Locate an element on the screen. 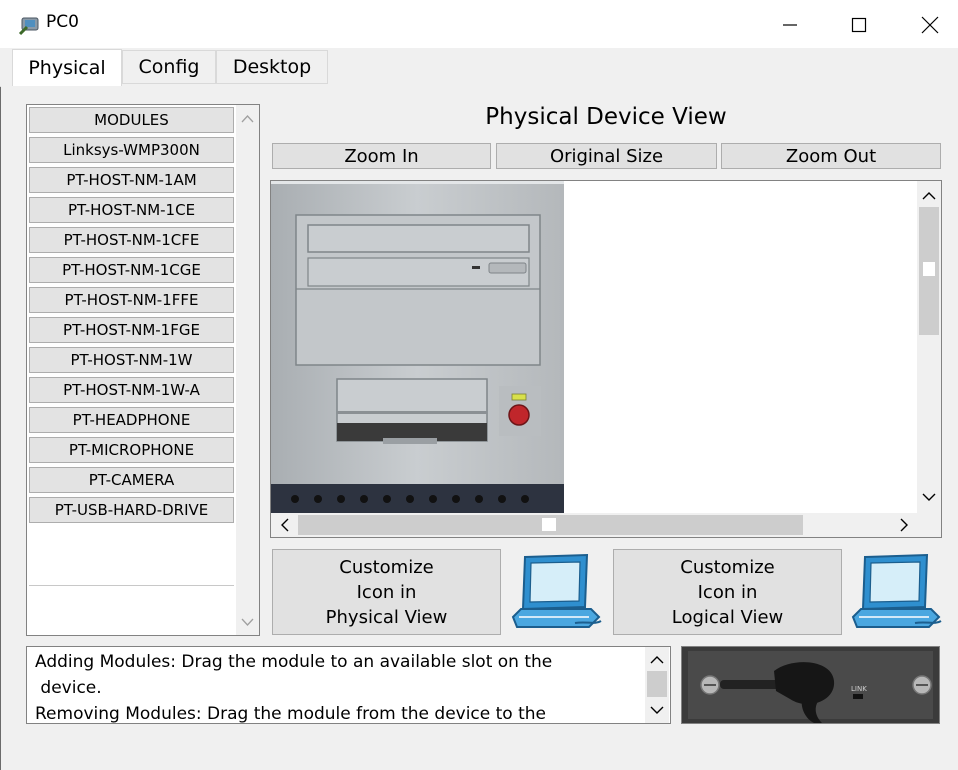  button-label: Physical View is located at coordinates (386, 617).